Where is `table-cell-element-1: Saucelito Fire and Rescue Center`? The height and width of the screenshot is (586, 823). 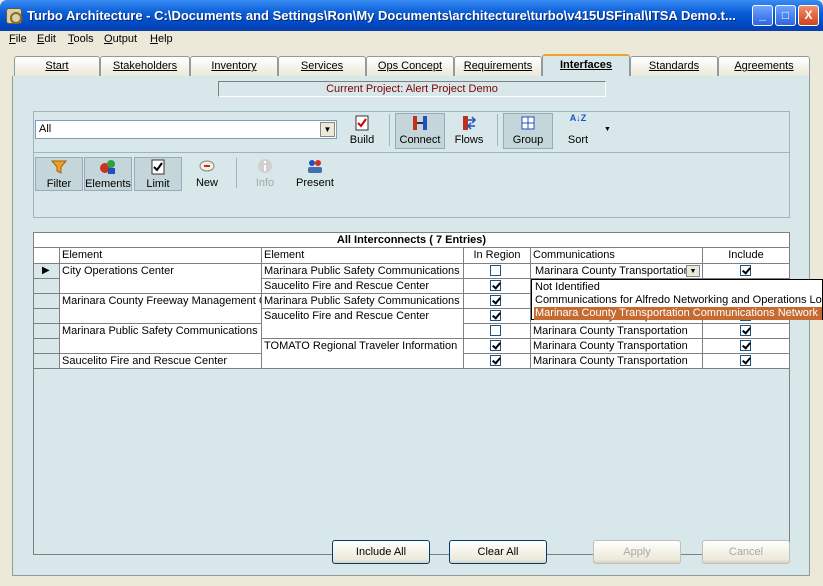 table-cell-element-1: Saucelito Fire and Rescue Center is located at coordinates (161, 361).